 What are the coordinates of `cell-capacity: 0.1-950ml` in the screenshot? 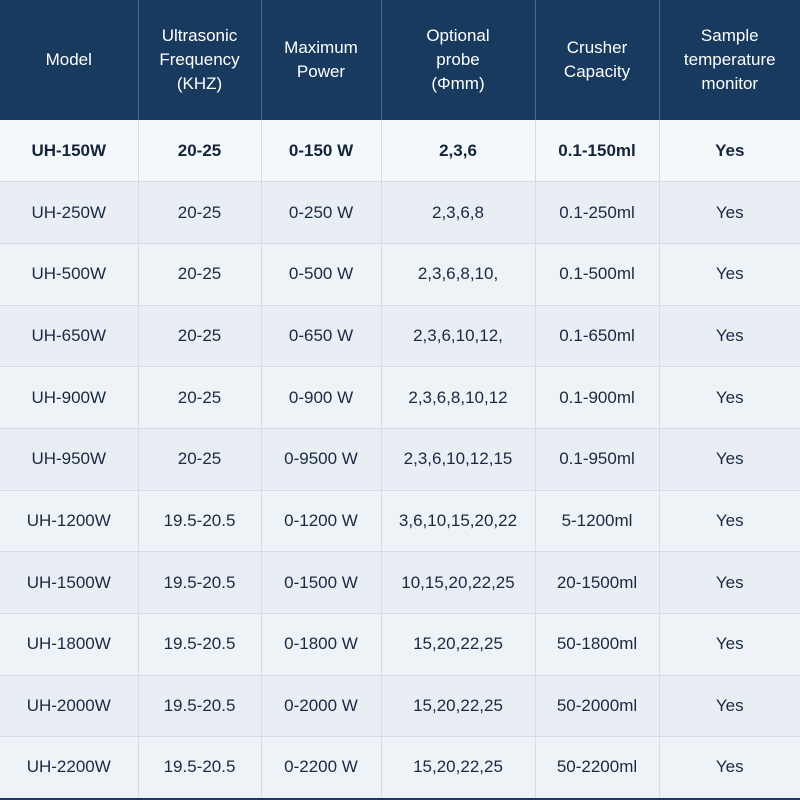 It's located at (597, 459).